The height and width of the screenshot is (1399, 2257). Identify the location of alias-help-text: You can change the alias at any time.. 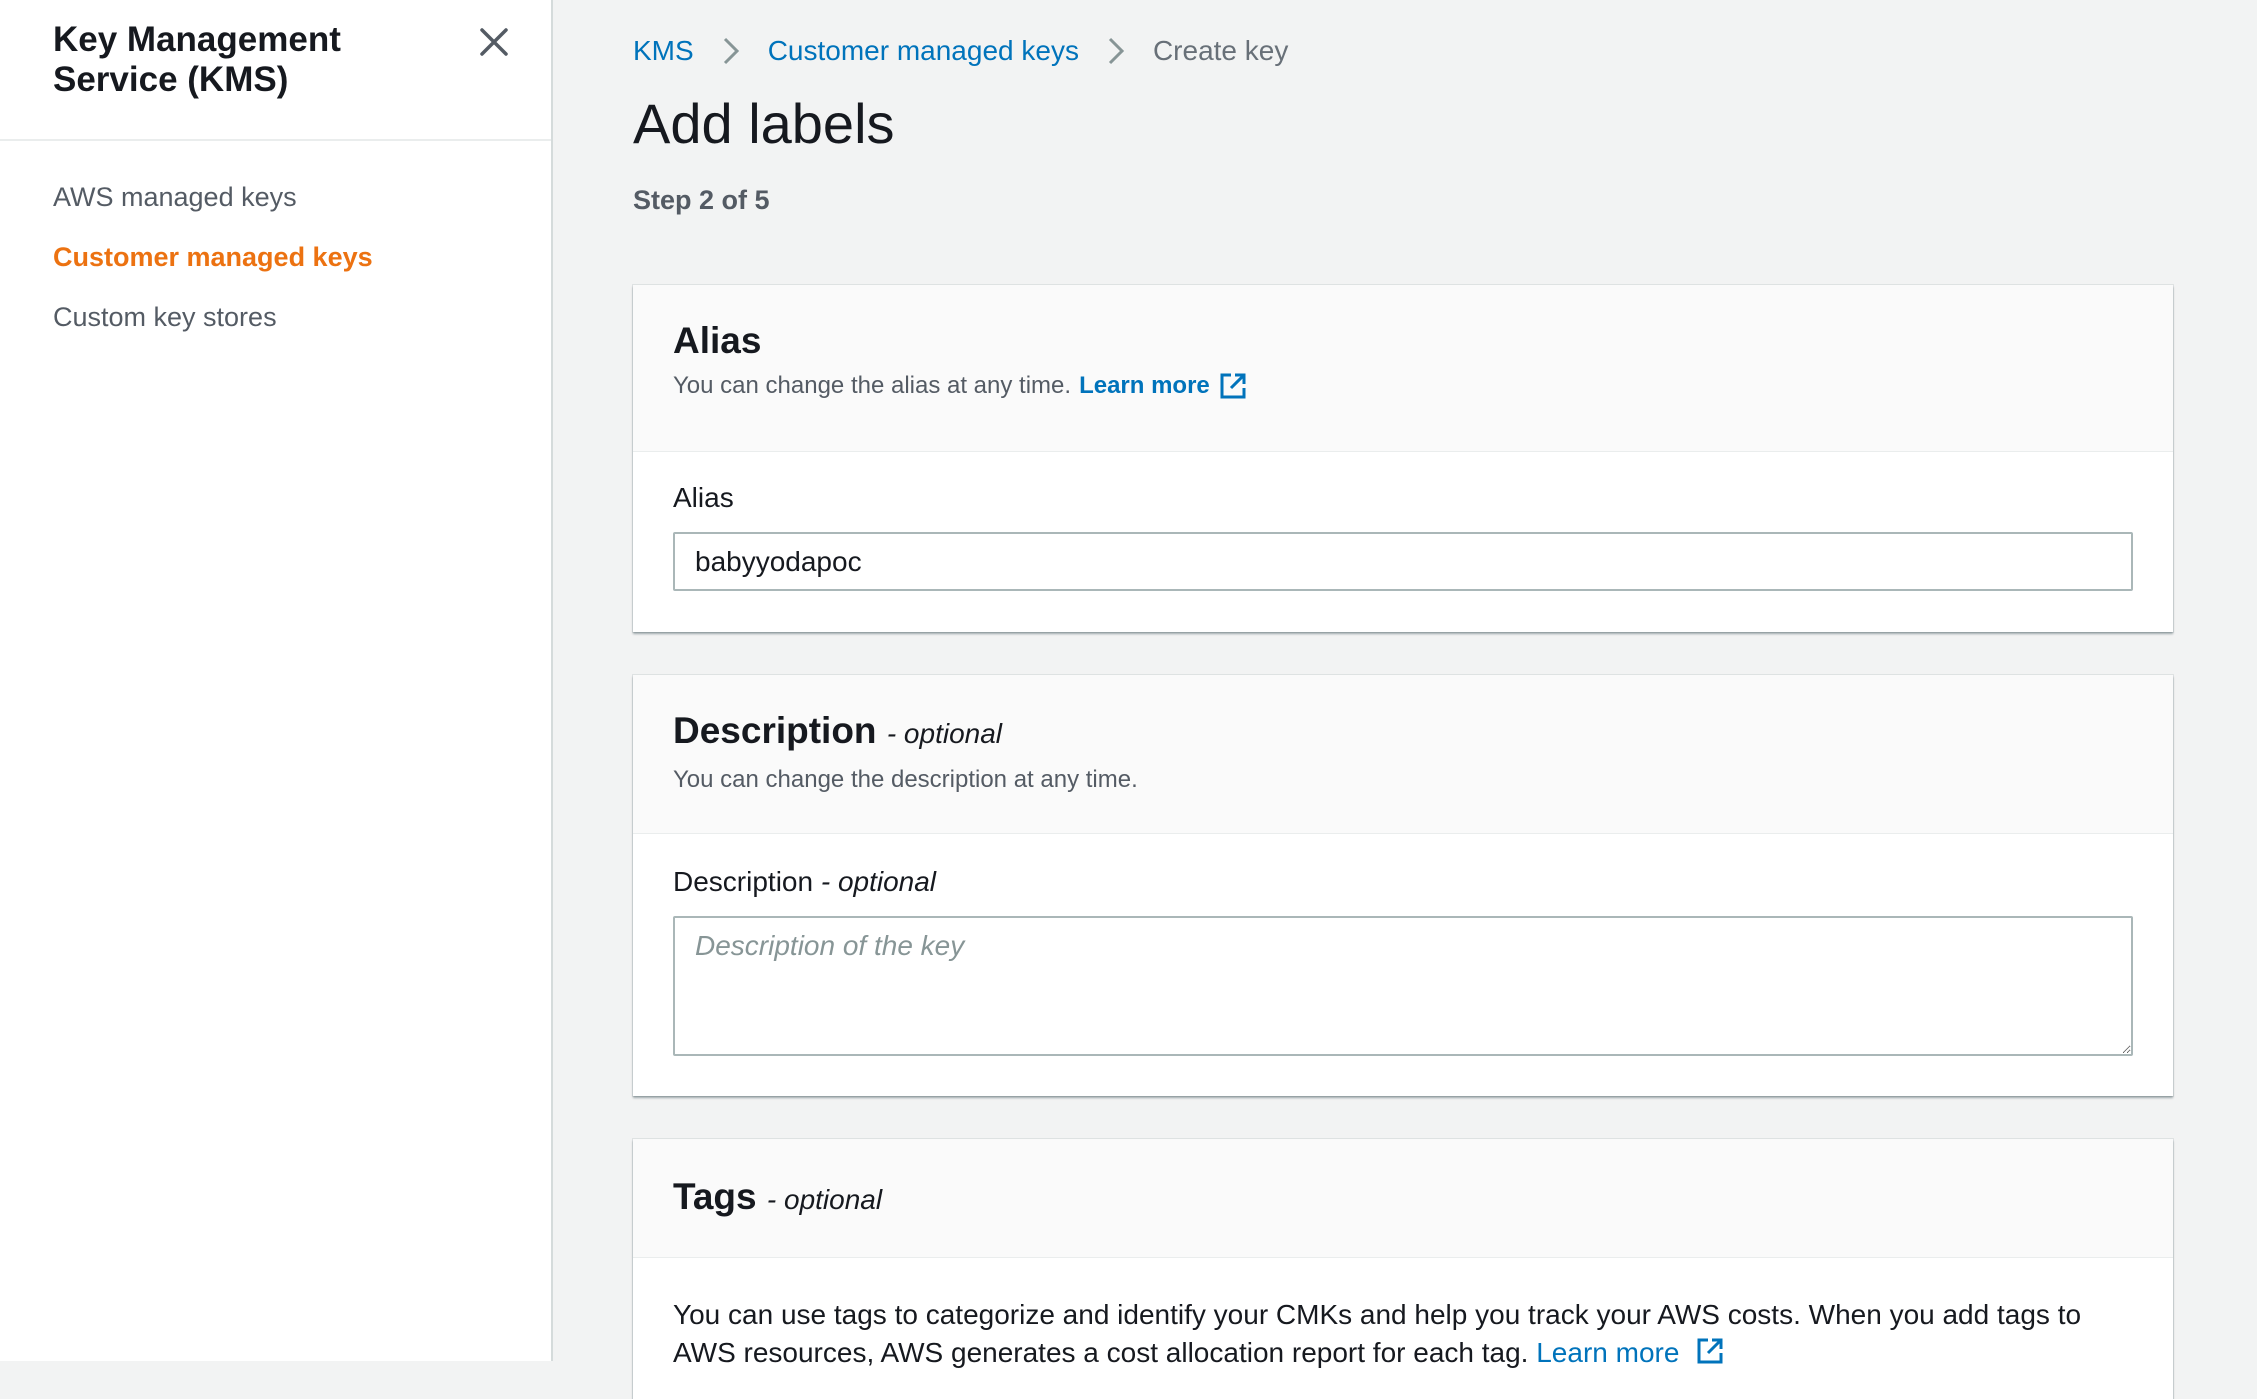
(872, 385).